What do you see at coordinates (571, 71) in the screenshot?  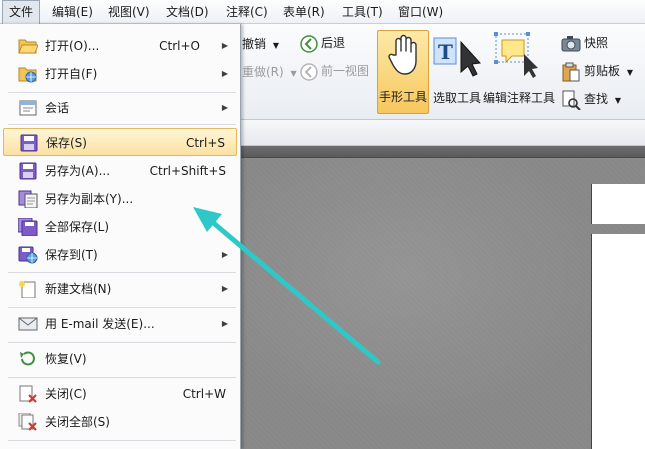 I see `clipboard-icon` at bounding box center [571, 71].